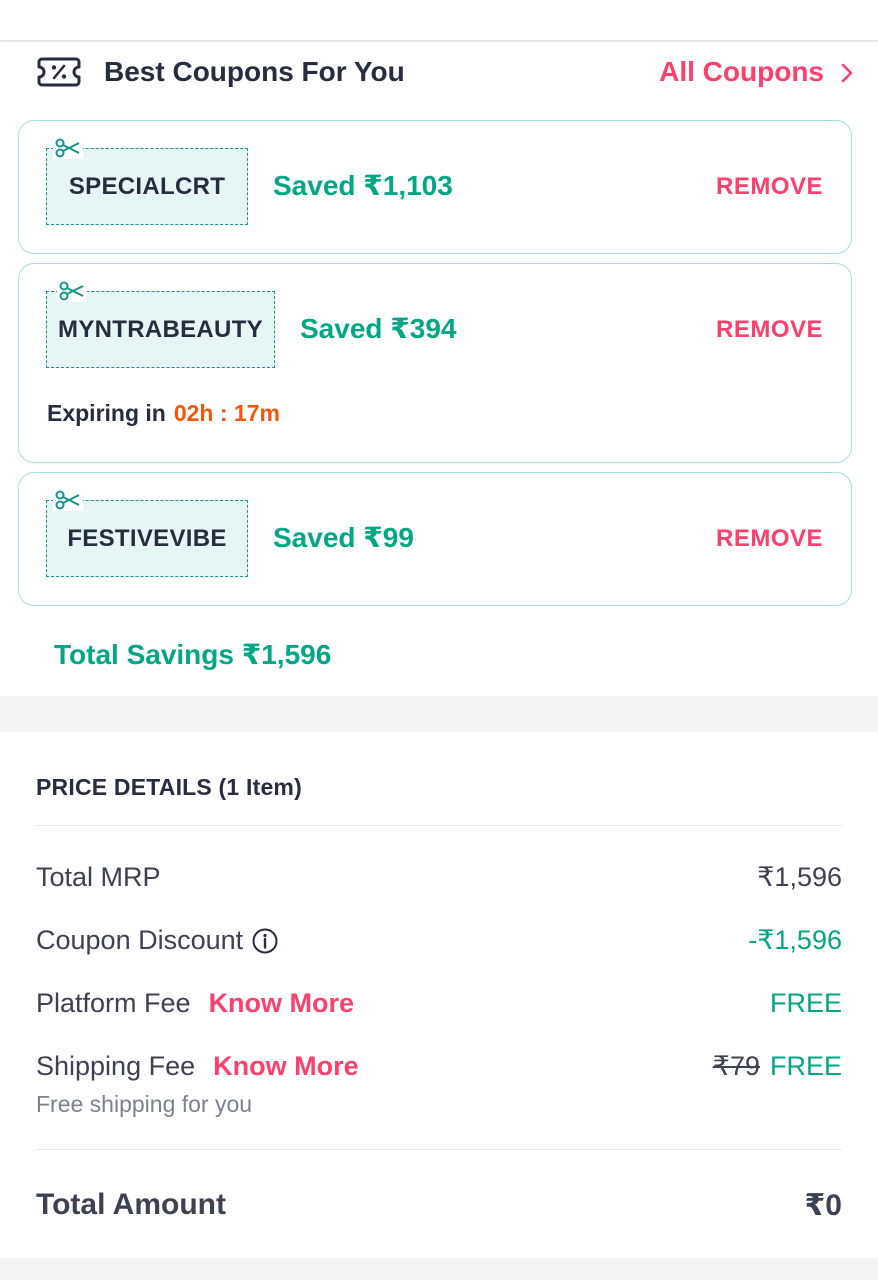 This screenshot has height=1280, width=878. What do you see at coordinates (343, 537) in the screenshot?
I see `saved-amount: Saved ₹99` at bounding box center [343, 537].